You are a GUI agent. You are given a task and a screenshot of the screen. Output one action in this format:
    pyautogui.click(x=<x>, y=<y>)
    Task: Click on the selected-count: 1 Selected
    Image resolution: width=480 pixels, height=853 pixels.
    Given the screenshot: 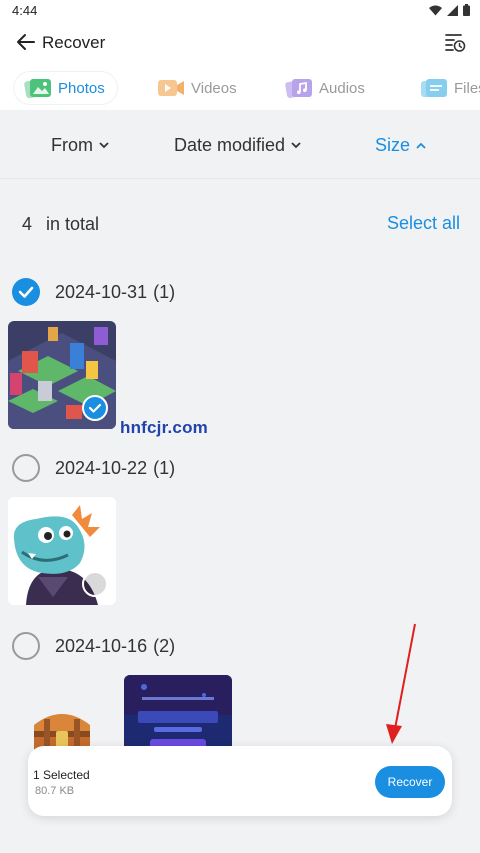 What is the action you would take?
    pyautogui.click(x=61, y=775)
    